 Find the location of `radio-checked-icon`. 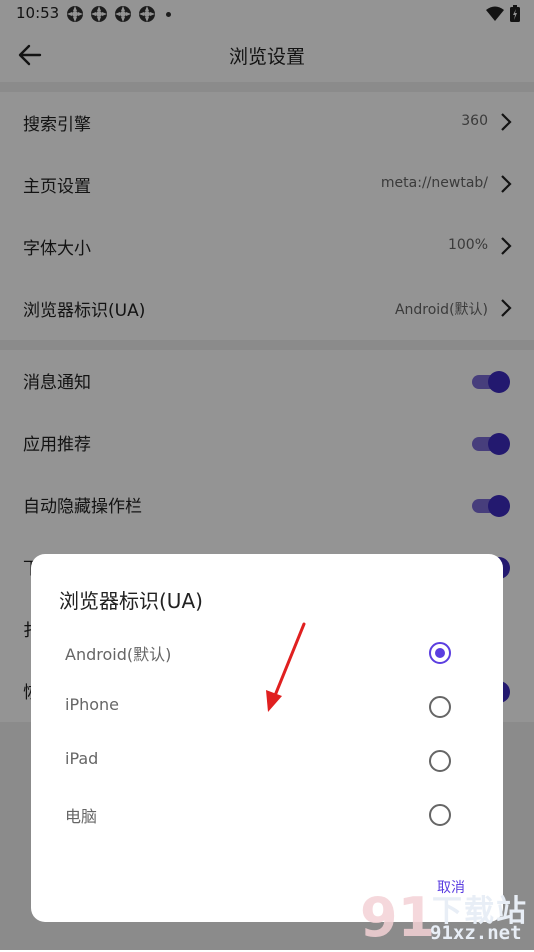

radio-checked-icon is located at coordinates (440, 653).